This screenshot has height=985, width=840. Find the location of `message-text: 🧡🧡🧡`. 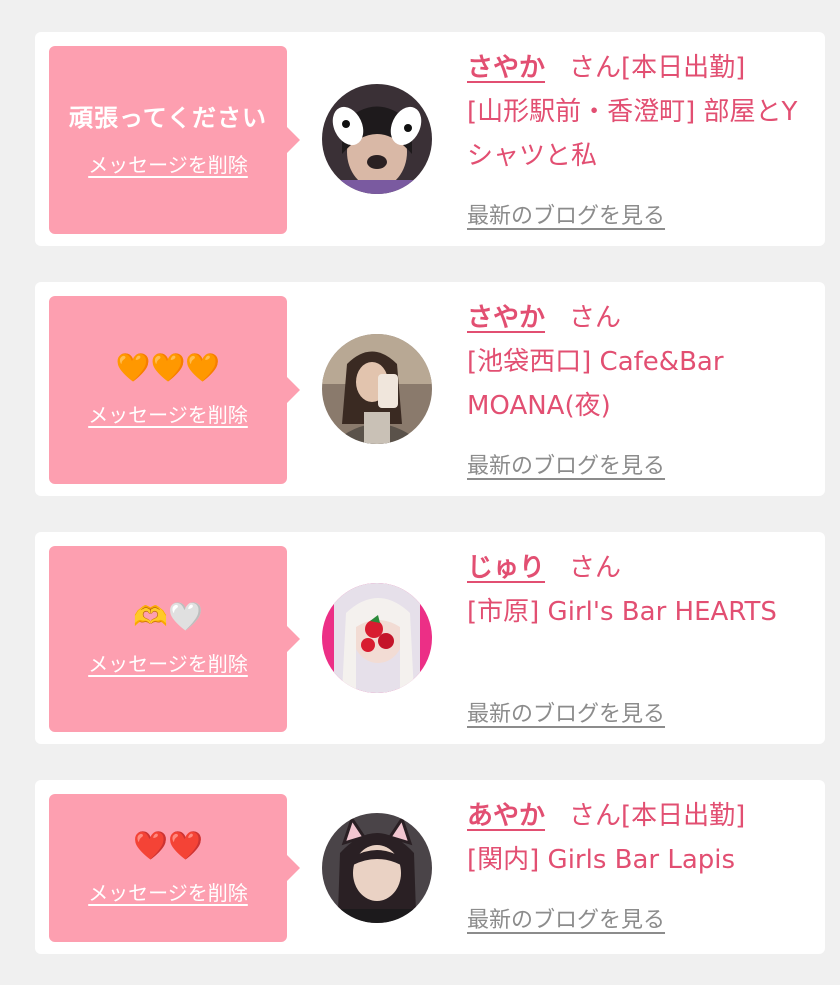

message-text: 🧡🧡🧡 is located at coordinates (168, 367).